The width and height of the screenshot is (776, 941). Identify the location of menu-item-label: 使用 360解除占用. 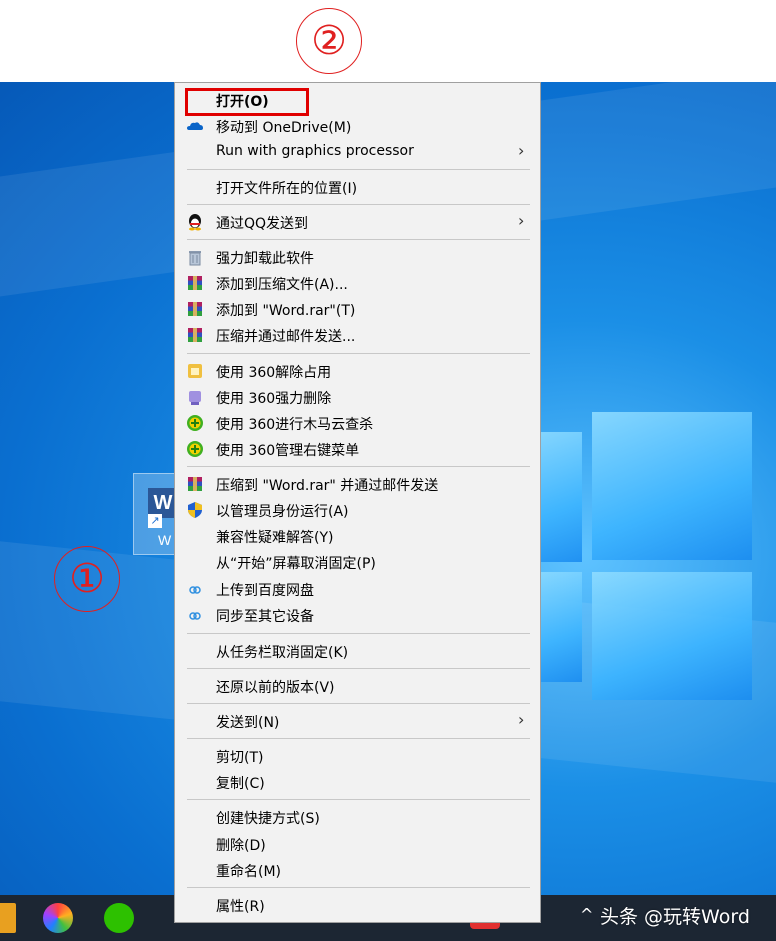
(274, 373).